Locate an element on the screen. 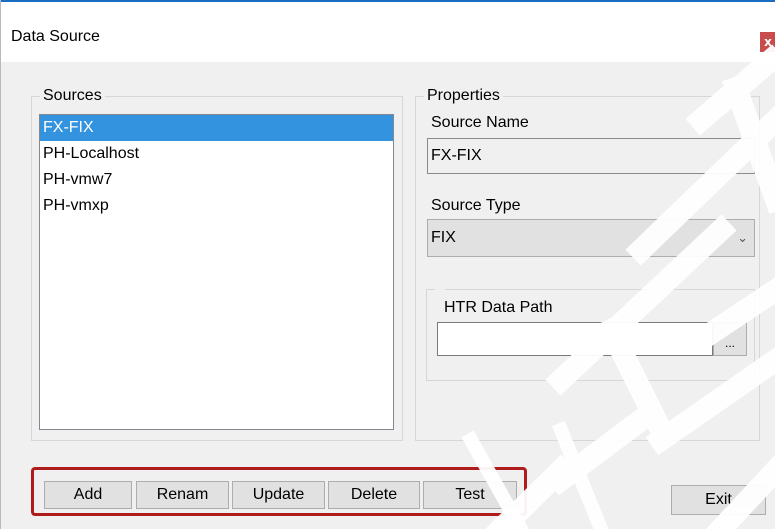 Image resolution: width=775 pixels, height=529 pixels. chevron-down-icon: ⌄ is located at coordinates (742, 237).